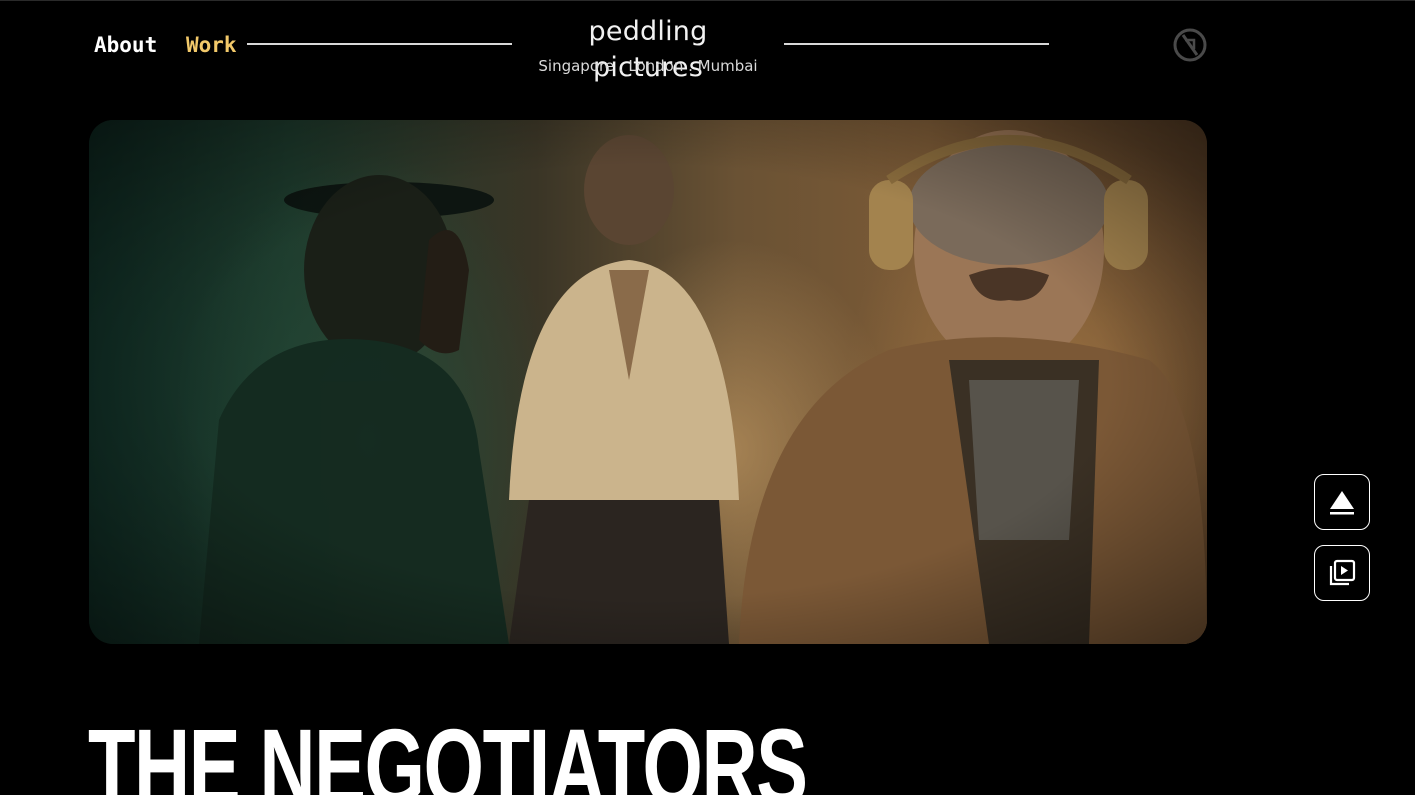 This screenshot has height=795, width=1415. I want to click on top-border, so click(707, 0).